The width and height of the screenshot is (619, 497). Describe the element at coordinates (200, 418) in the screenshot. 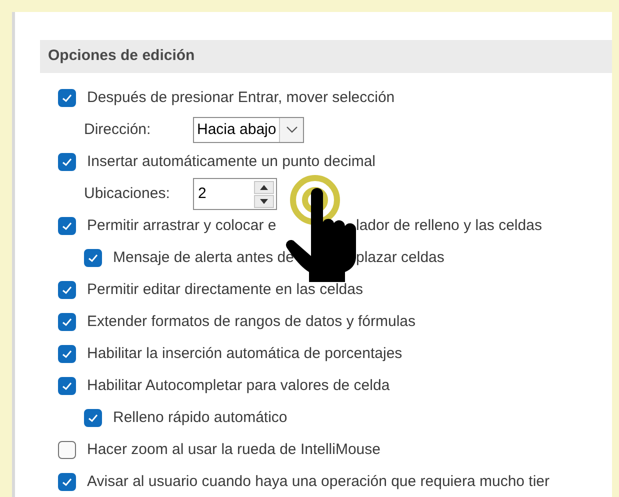

I see `option-label: Relleno rápido automático` at that location.